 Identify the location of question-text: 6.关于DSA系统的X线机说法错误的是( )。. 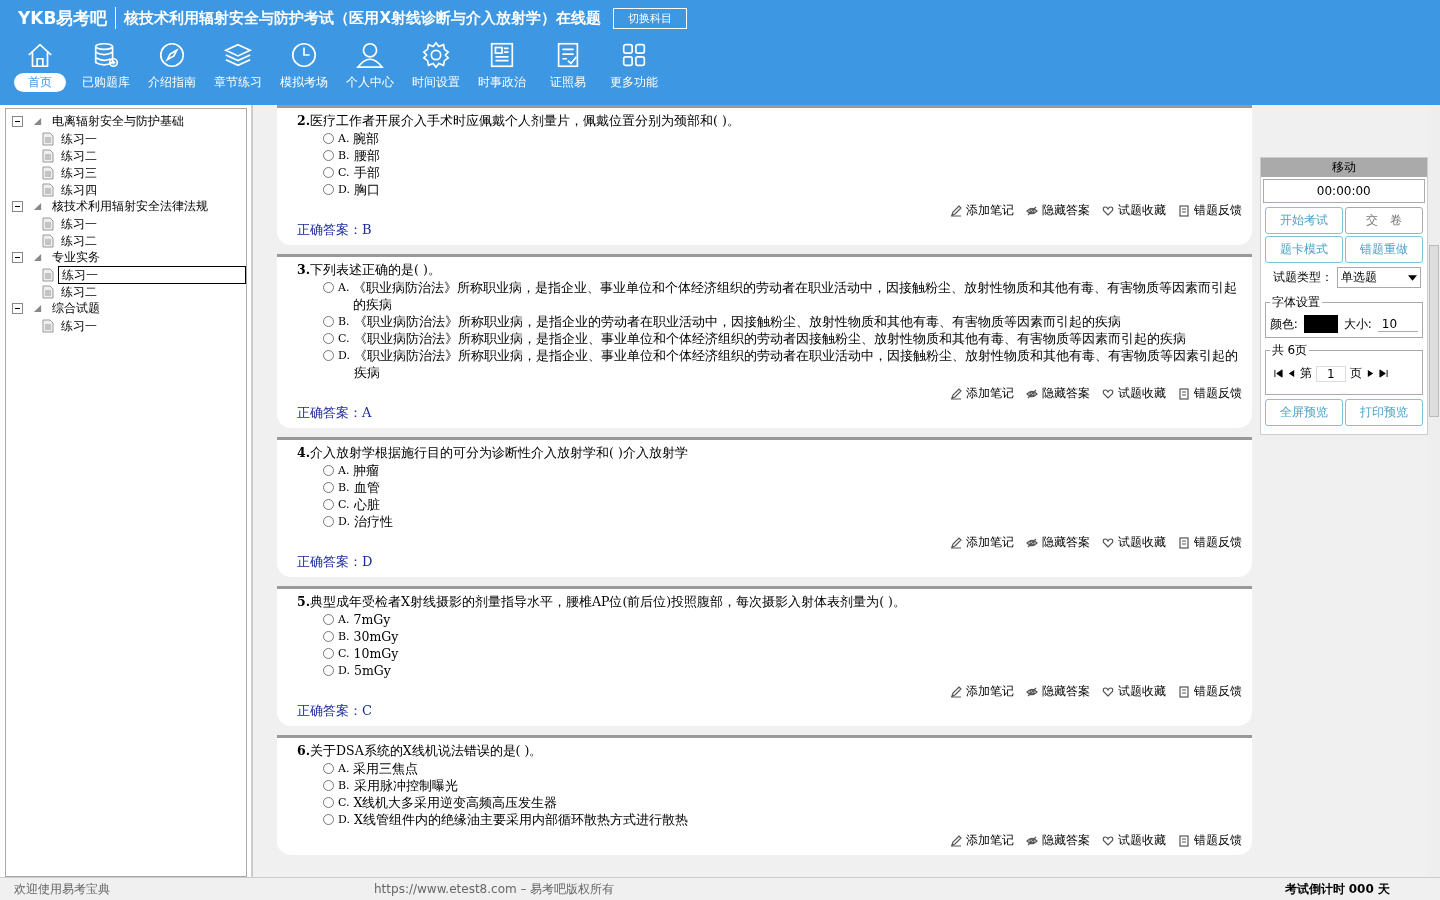
(420, 751).